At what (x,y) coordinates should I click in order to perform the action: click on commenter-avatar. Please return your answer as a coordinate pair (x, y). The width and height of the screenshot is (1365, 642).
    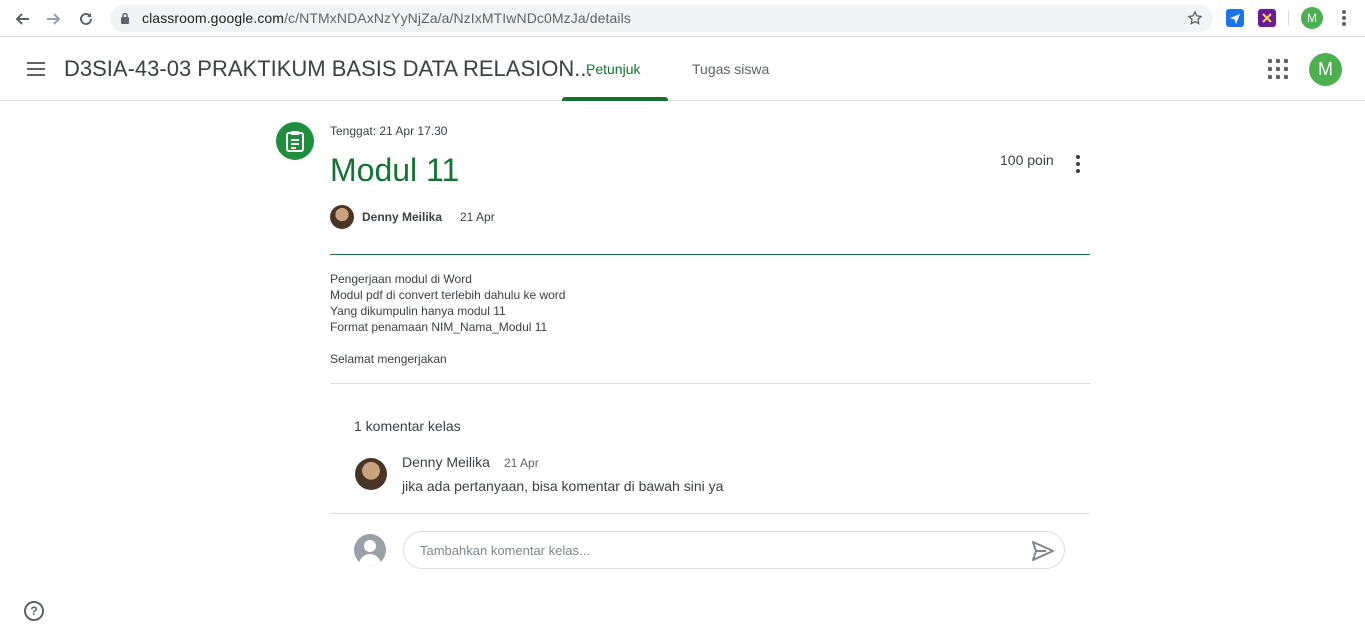
    Looking at the image, I should click on (371, 474).